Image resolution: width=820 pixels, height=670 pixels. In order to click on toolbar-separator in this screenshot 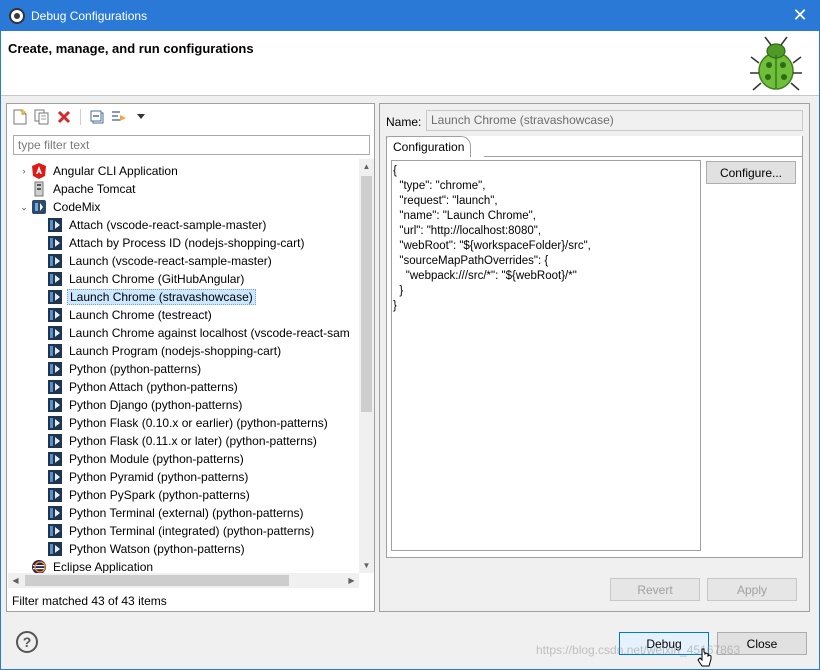, I will do `click(80, 117)`.